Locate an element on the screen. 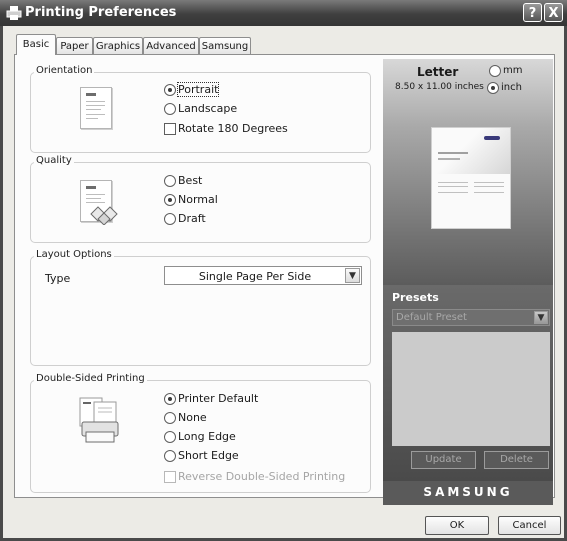  tab-samsung: Samsung is located at coordinates (225, 45).